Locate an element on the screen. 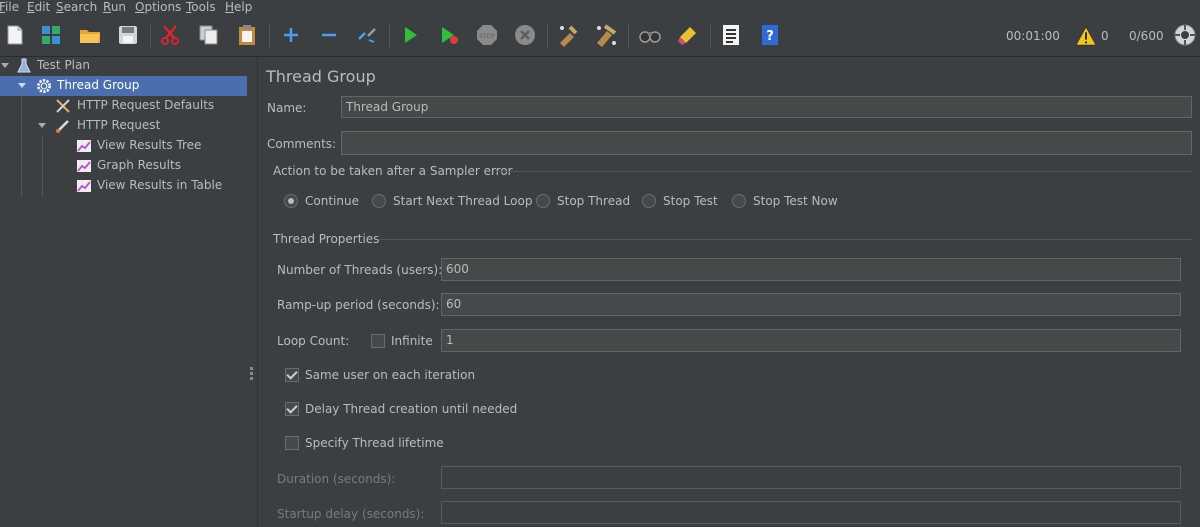 This screenshot has width=1200, height=527. tree-node-thread-group: Thread Group is located at coordinates (123, 86).